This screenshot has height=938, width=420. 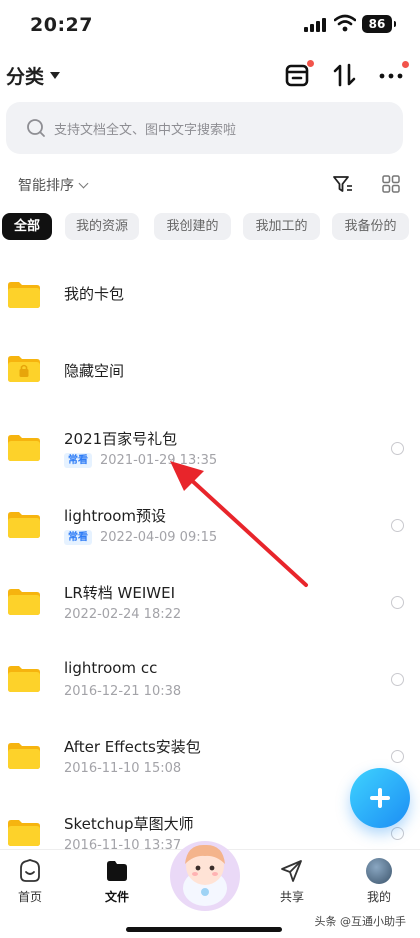 I want to click on sort-dropdown: 智能排序, so click(x=53, y=185).